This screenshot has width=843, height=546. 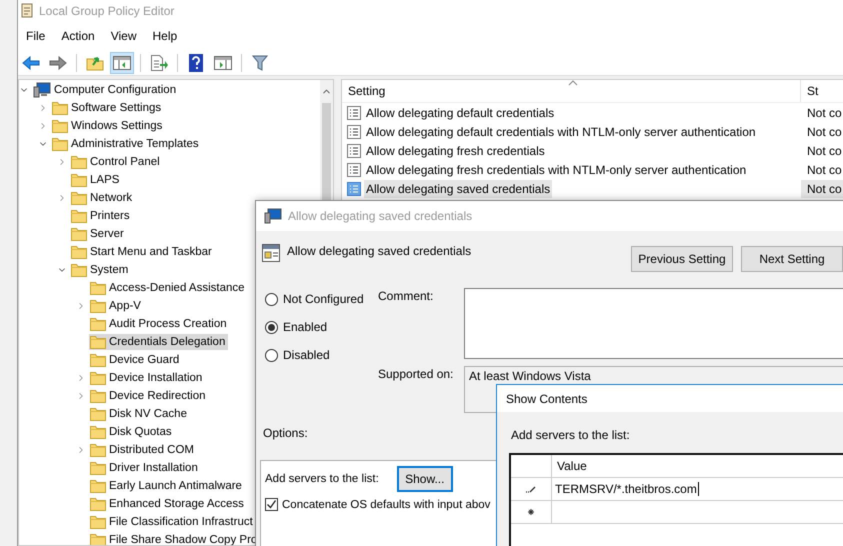 What do you see at coordinates (106, 11) in the screenshot?
I see `window-title: Local Group Policy Editor` at bounding box center [106, 11].